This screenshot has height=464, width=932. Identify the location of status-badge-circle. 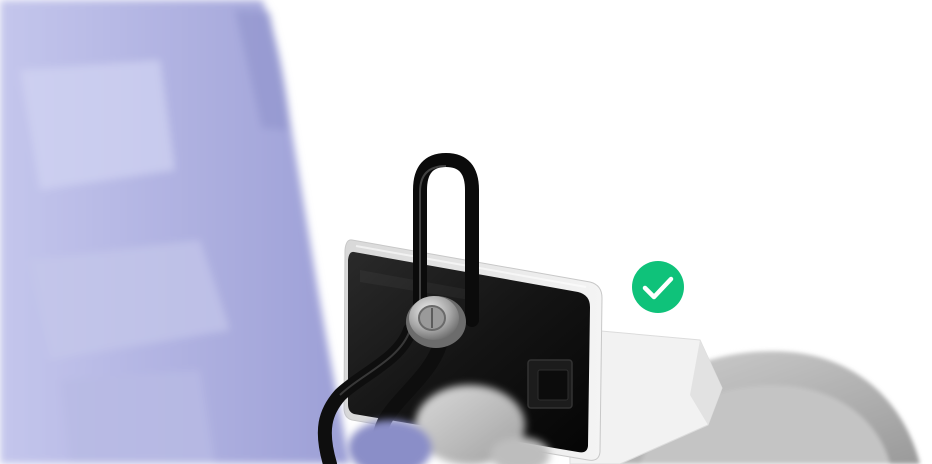
(658, 287).